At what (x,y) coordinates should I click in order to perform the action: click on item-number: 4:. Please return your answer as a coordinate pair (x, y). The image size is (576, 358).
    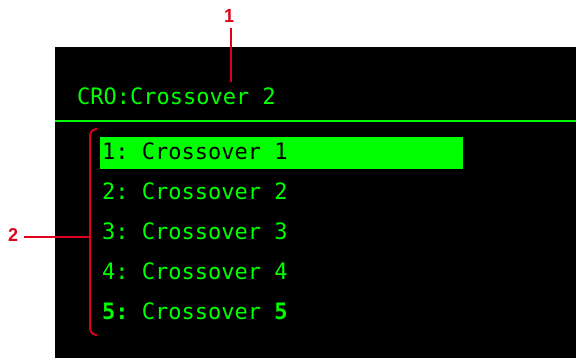
    Looking at the image, I should click on (115, 272).